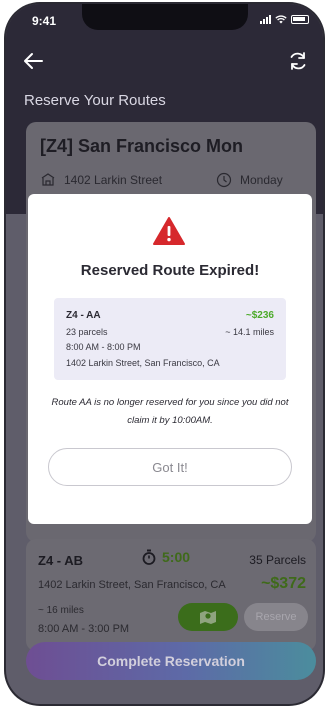 Image resolution: width=329 pixels, height=707 pixels. I want to click on expired-route-time: 8:00 AM - 8:00 PM, so click(103, 347).